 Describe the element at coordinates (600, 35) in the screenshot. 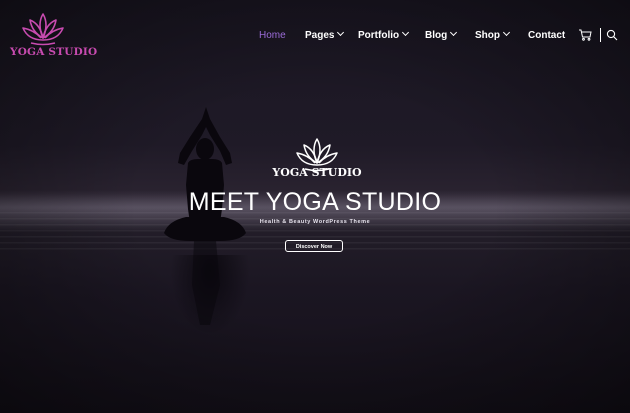

I see `header-divider` at that location.